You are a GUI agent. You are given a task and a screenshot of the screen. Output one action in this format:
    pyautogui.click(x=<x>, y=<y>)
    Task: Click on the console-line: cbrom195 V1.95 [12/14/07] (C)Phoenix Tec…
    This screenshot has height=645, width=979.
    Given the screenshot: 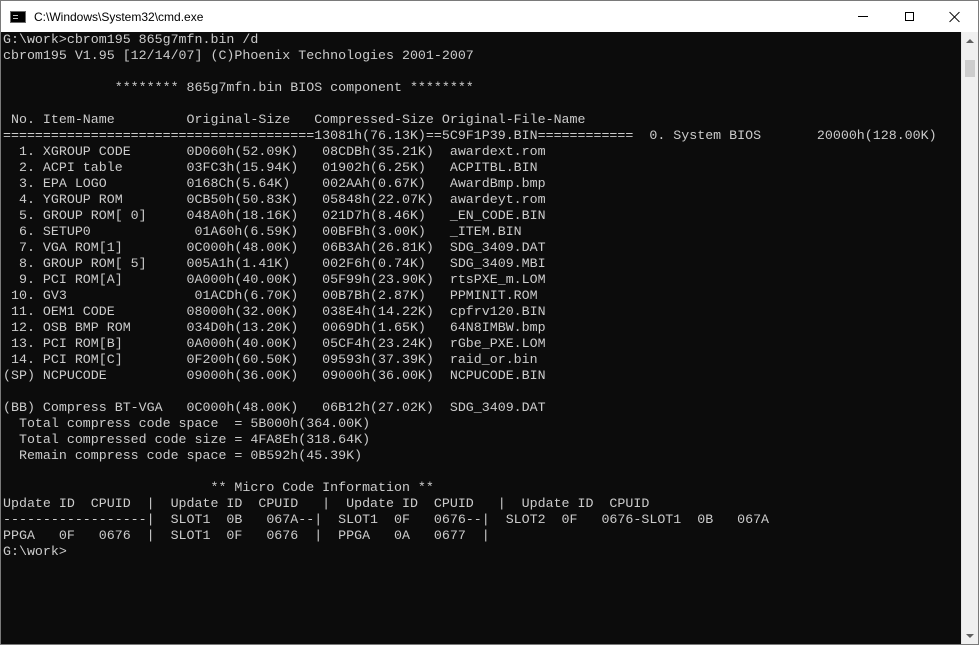 What is the action you would take?
    pyautogui.click(x=238, y=55)
    